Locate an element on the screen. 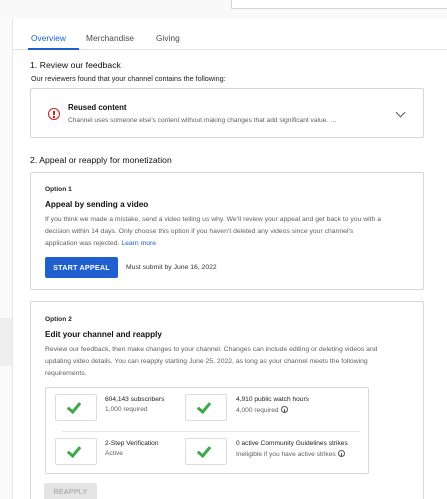 The image size is (447, 499). tab-overview: Overview is located at coordinates (48, 38).